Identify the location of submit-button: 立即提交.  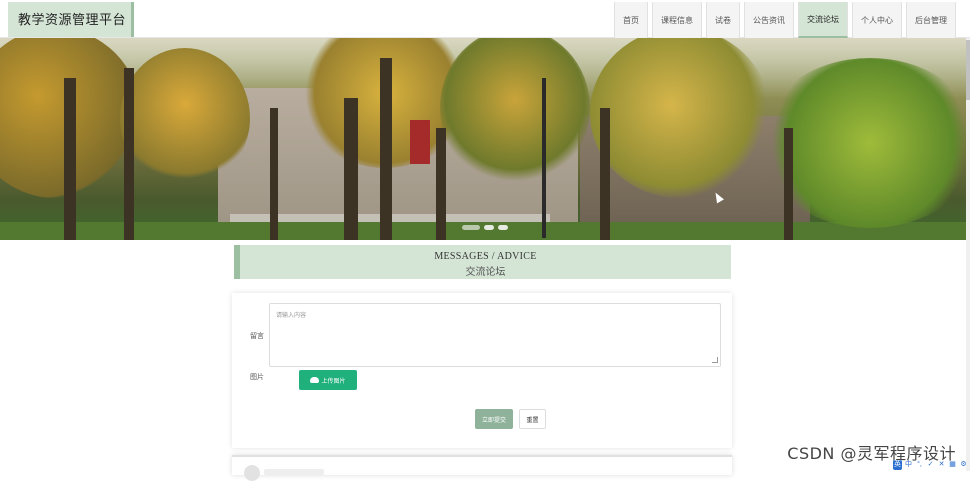
(494, 419).